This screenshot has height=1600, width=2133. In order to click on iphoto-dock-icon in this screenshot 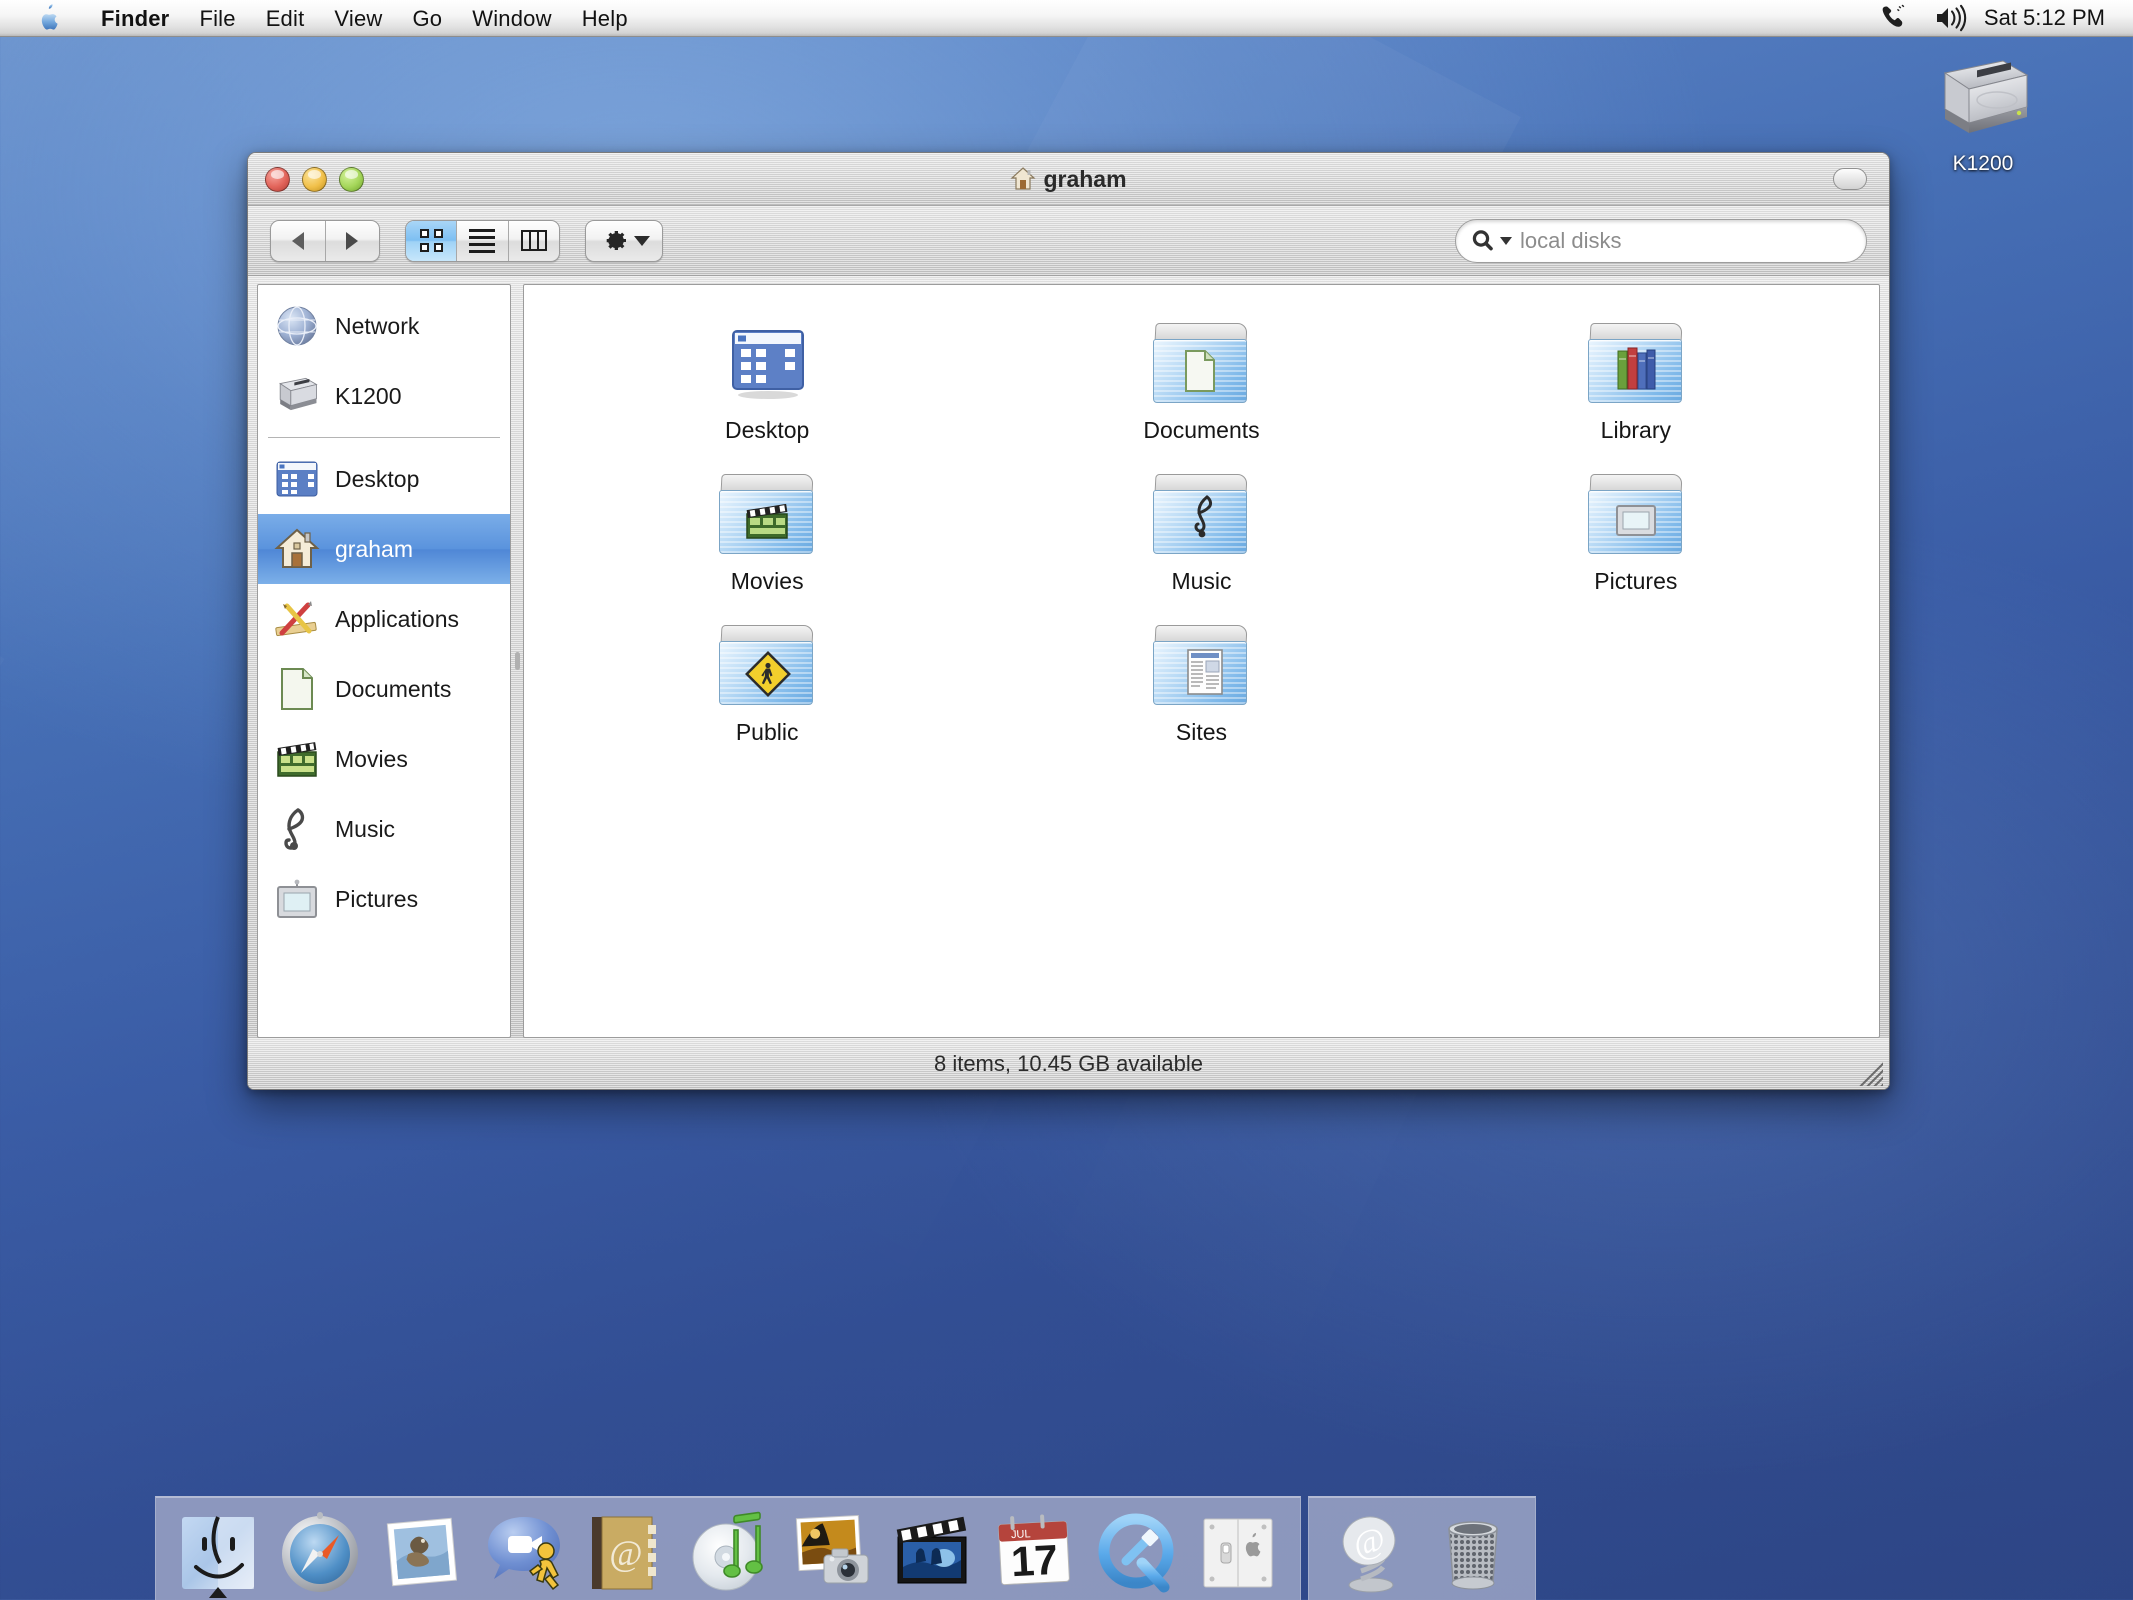, I will do `click(830, 1549)`.